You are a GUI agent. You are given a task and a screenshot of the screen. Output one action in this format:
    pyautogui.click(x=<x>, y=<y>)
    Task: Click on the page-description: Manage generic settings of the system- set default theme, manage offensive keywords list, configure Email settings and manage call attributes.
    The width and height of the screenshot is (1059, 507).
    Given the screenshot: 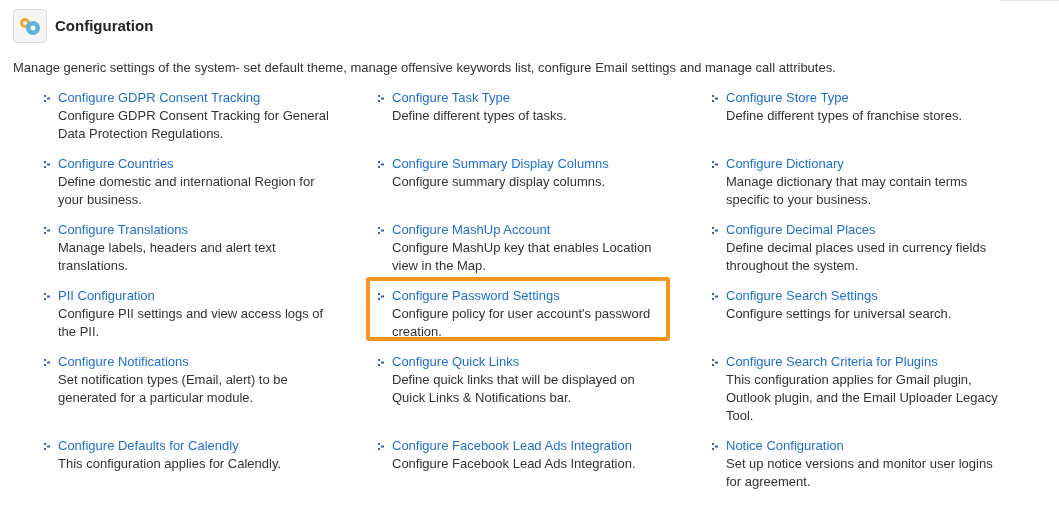 What is the action you would take?
    pyautogui.click(x=424, y=68)
    